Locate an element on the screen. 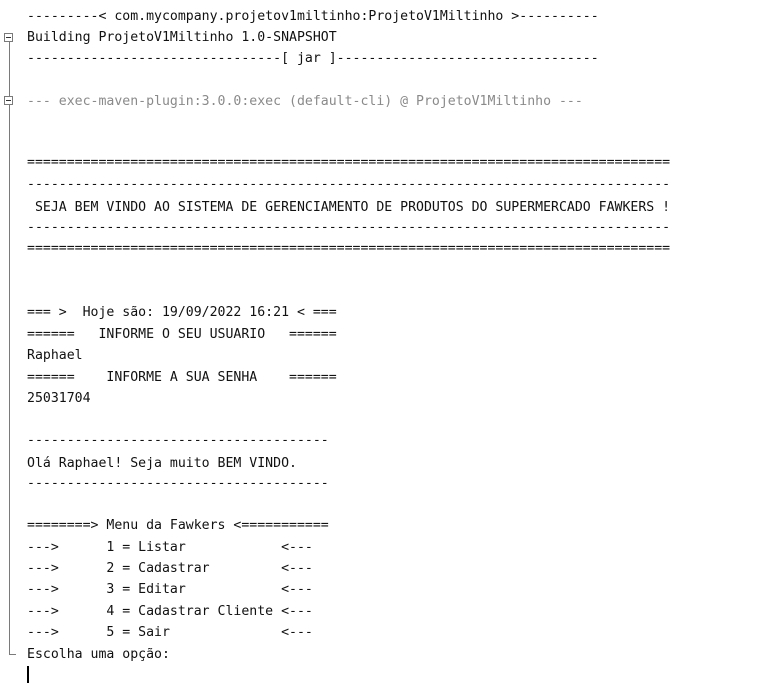 The height and width of the screenshot is (687, 773). menu-item: ---> 5 = Sair <--- is located at coordinates (170, 632).